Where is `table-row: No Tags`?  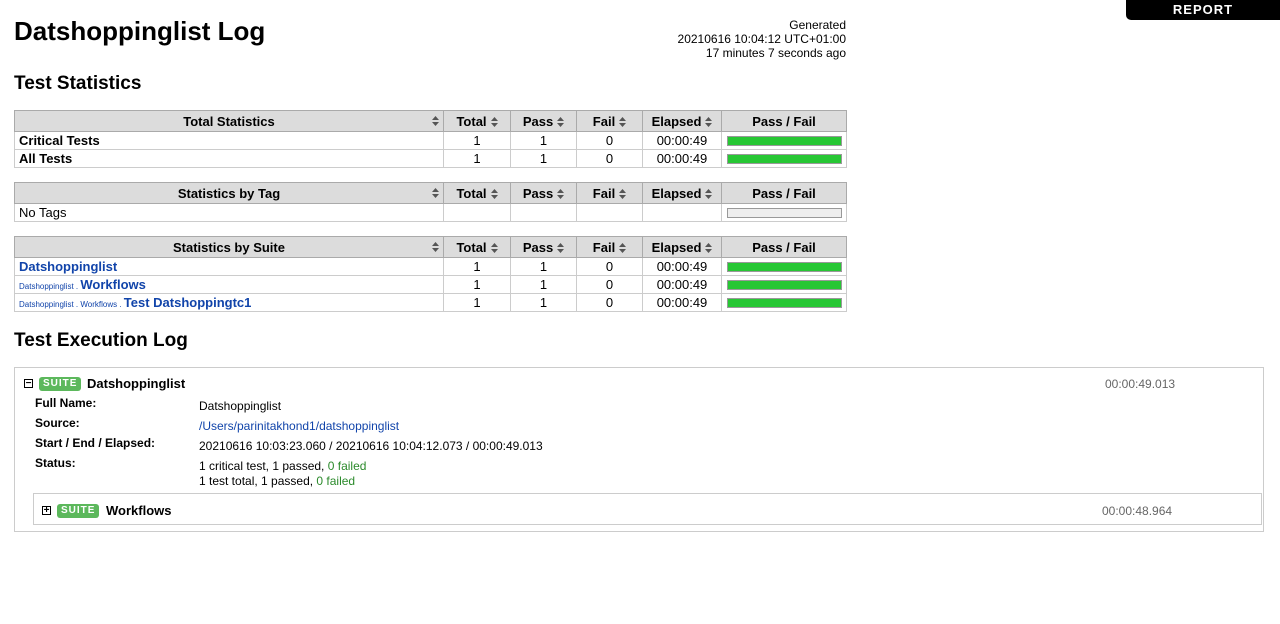
table-row: No Tags is located at coordinates (430, 212).